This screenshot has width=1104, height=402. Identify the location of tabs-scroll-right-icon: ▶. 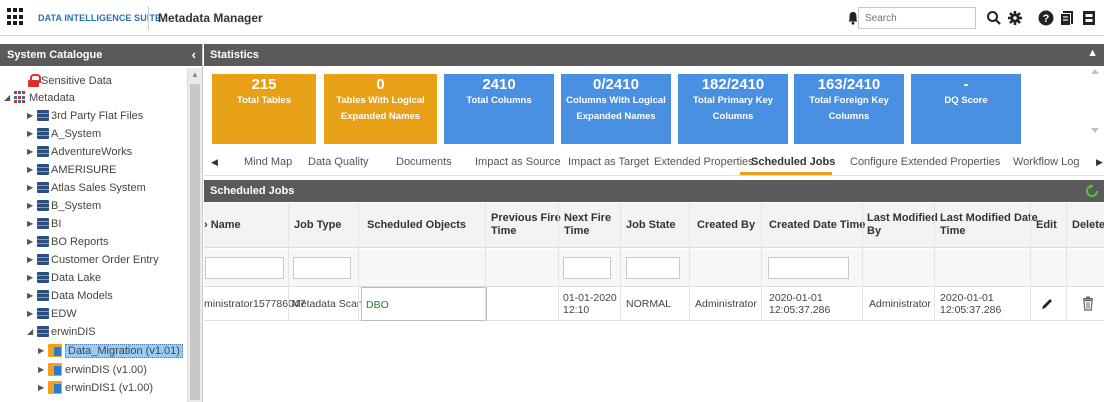
(1099, 162).